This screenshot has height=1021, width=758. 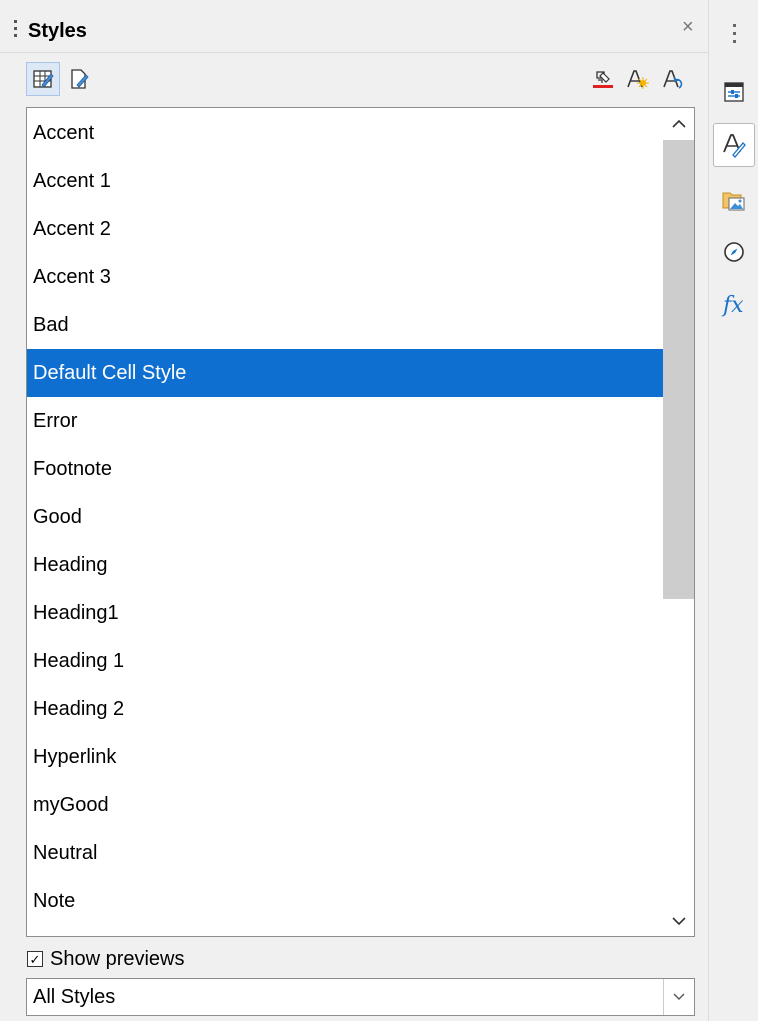 What do you see at coordinates (16, 31) in the screenshot?
I see `drag-grip-icon` at bounding box center [16, 31].